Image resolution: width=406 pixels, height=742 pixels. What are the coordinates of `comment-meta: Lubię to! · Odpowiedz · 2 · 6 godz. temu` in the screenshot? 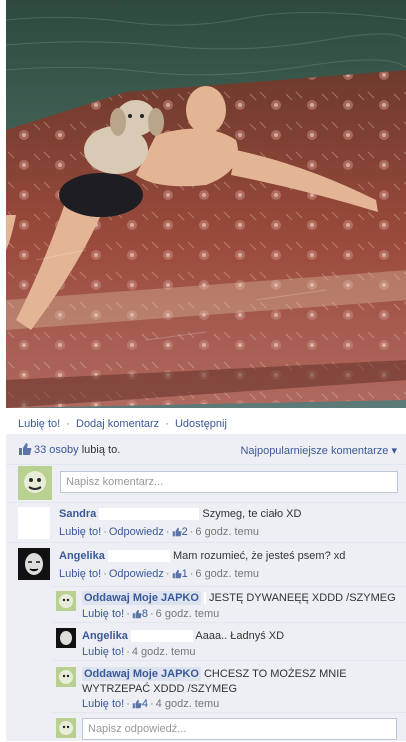 It's located at (159, 532).